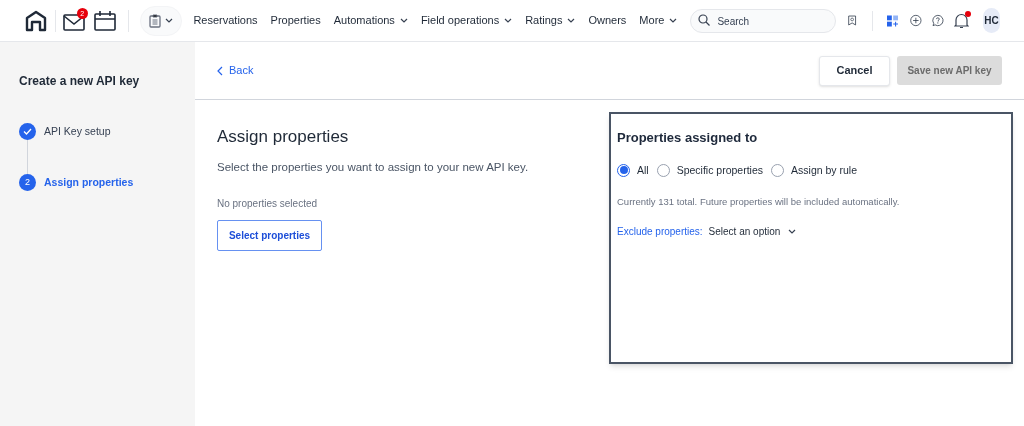 The width and height of the screenshot is (1024, 426). Describe the element at coordinates (759, 202) in the screenshot. I see `panel-note: Currently 131 total. Future properties will be included automatically.` at that location.